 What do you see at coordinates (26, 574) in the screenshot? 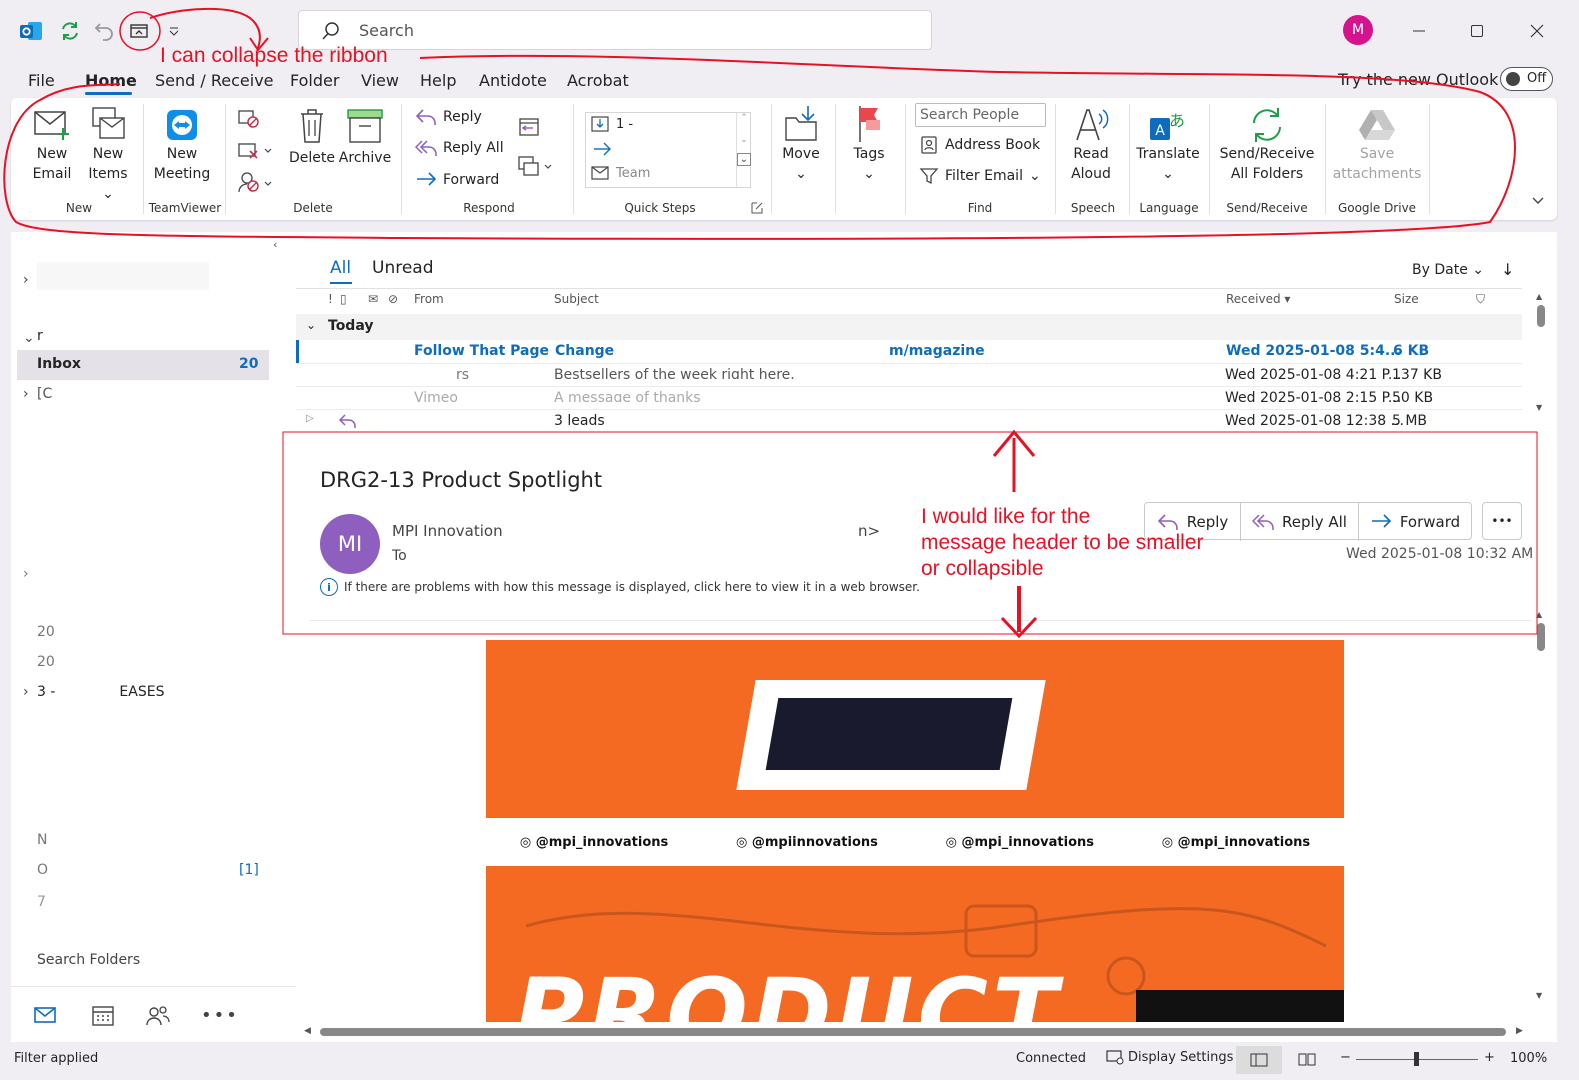
I see `folder-expand-icon: ›` at bounding box center [26, 574].